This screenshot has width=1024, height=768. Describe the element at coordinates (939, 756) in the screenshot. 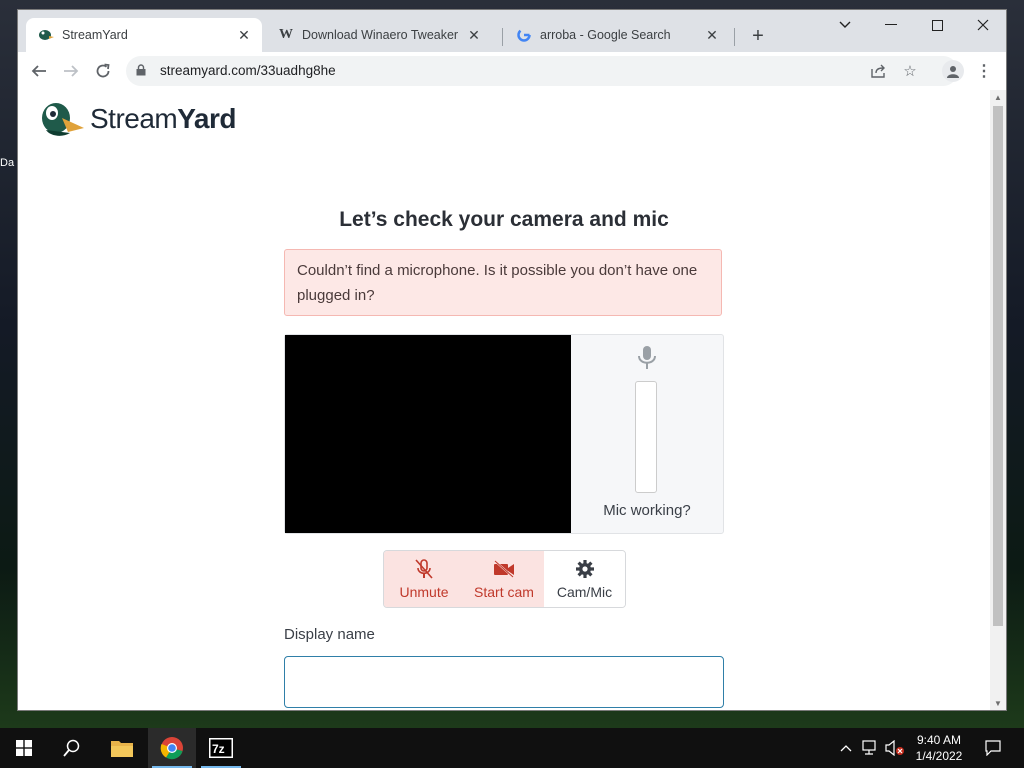

I see `clock-date: 1/4/2022` at that location.